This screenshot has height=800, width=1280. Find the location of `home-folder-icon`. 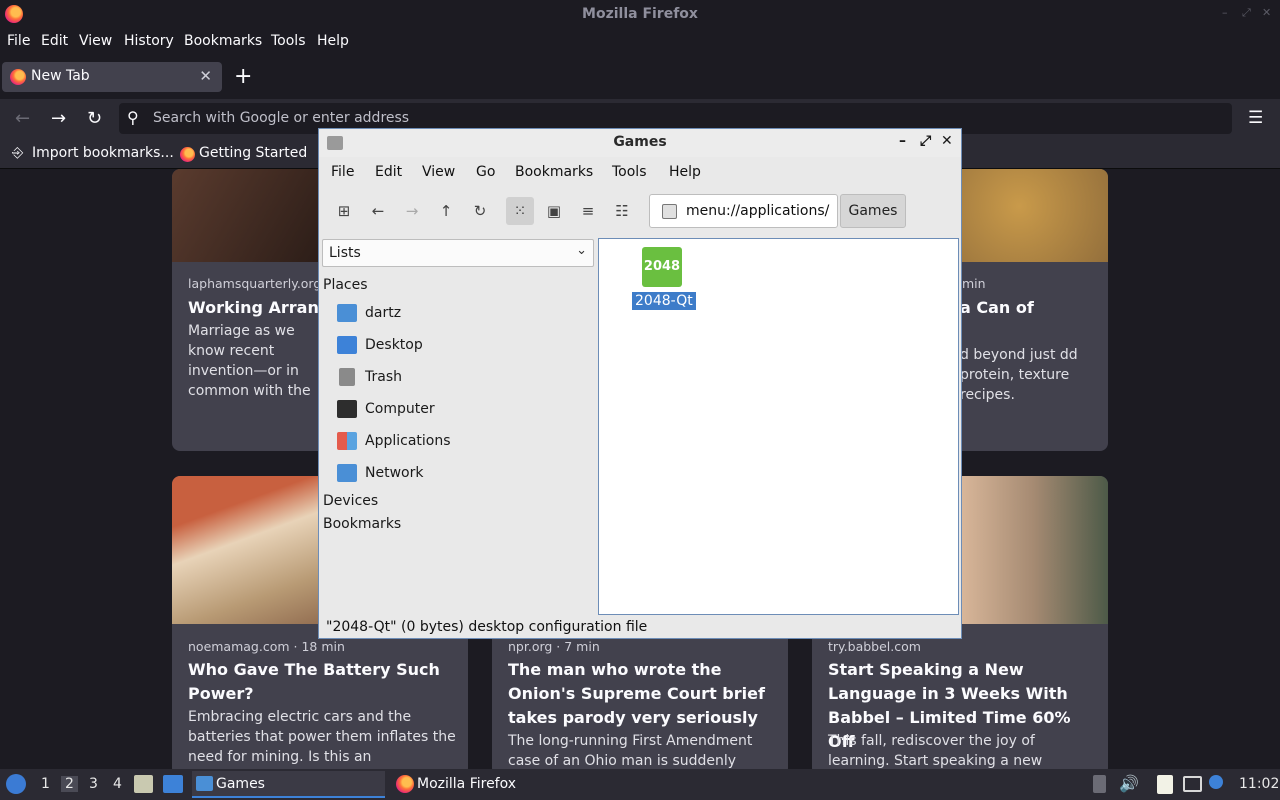

home-folder-icon is located at coordinates (347, 313).